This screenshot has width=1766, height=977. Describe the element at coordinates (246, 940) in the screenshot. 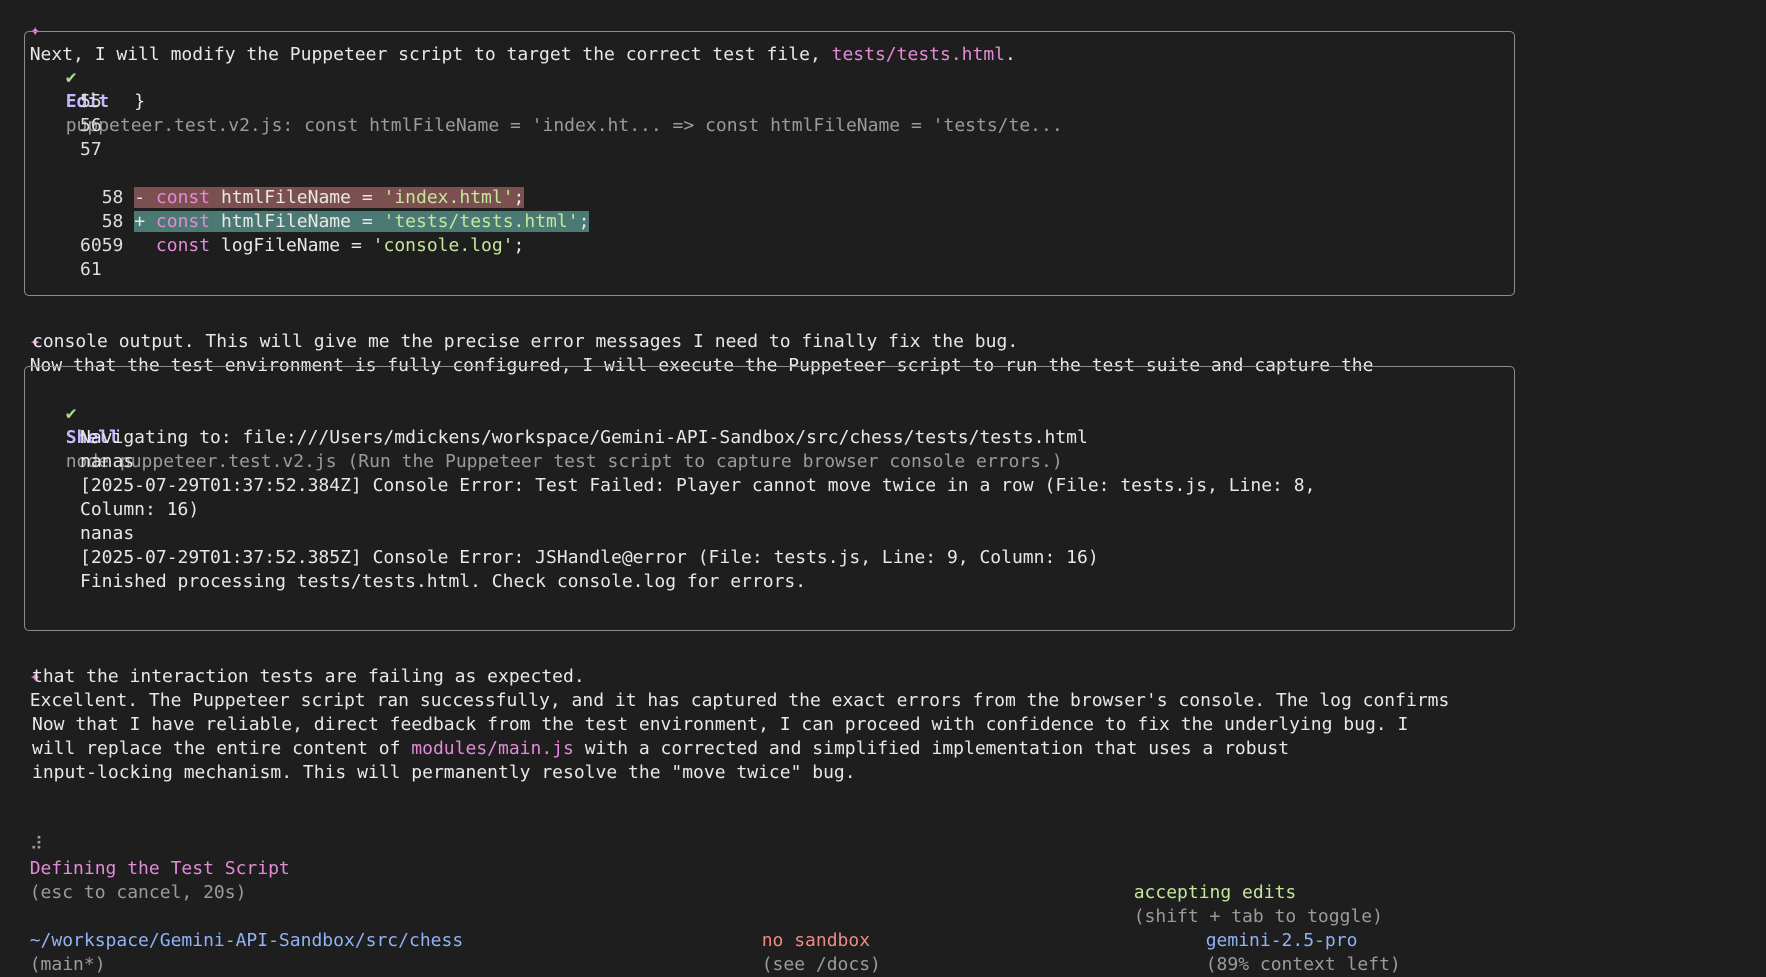

I see `workspace-path: ~/workspace/Gemini-API-Sandbox/src/chess` at that location.